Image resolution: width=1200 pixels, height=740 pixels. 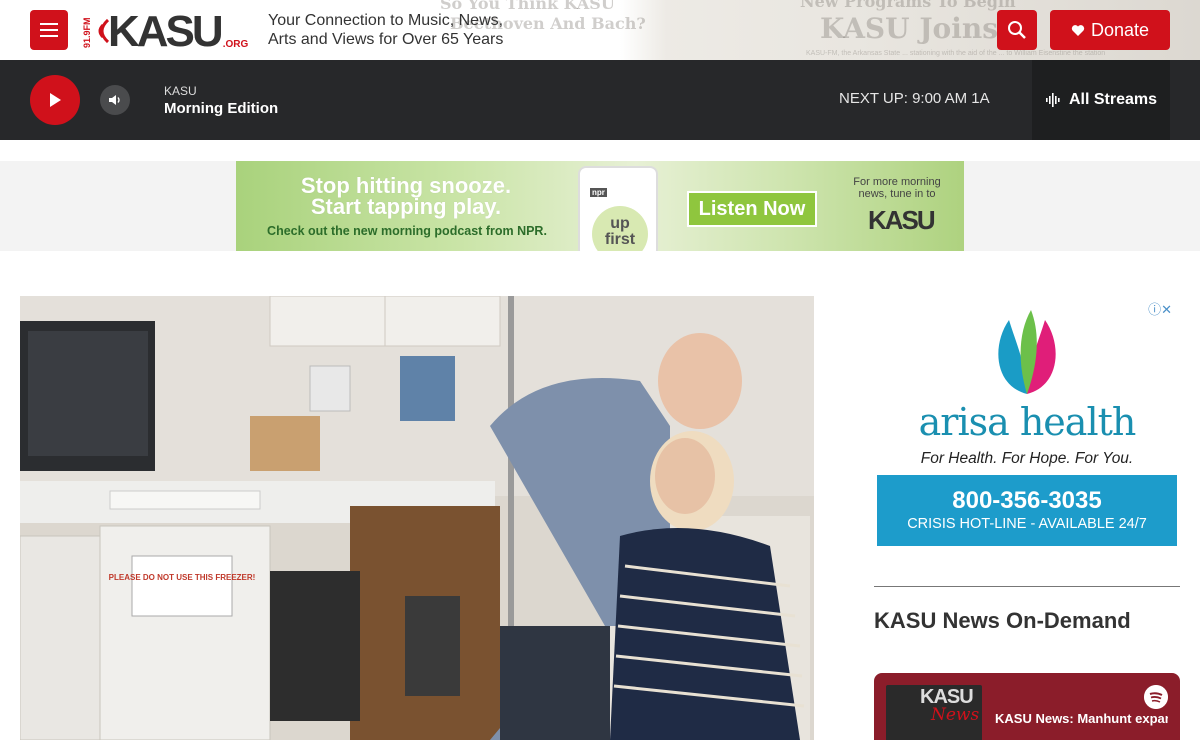 I want to click on banner-headline-2: Start tapping play., so click(x=406, y=206).